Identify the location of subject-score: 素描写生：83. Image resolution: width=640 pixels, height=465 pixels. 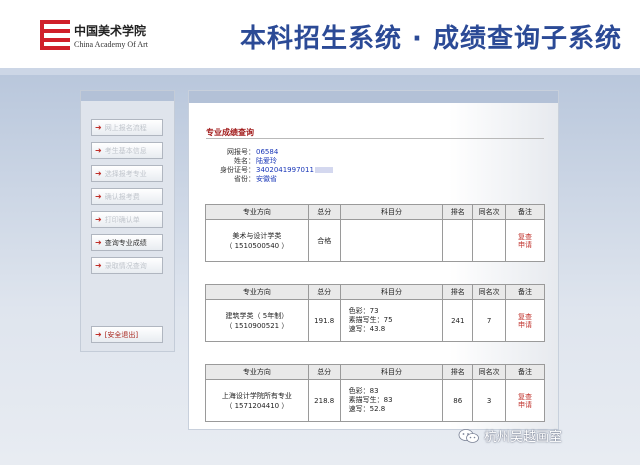
(370, 400).